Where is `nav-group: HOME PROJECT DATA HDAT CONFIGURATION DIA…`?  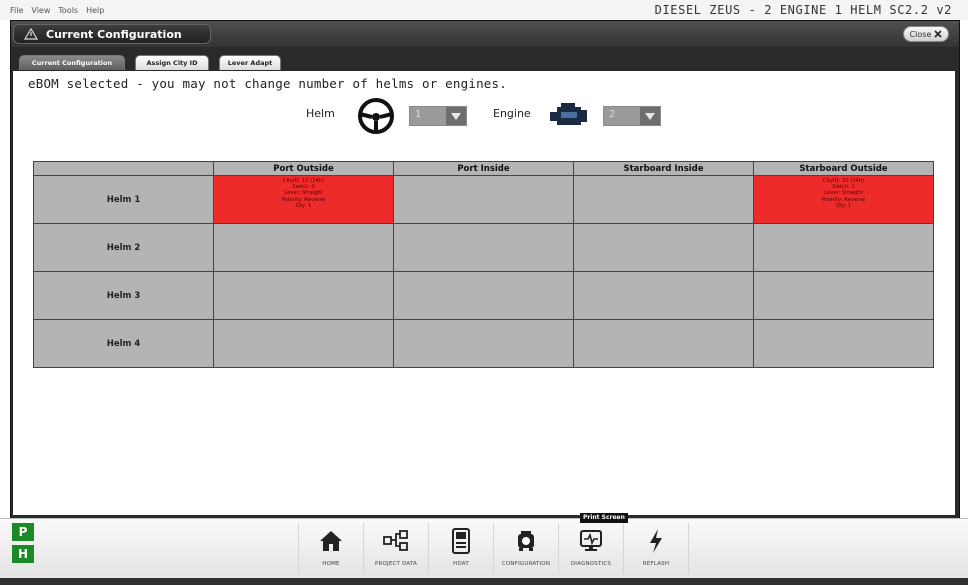
nav-group: HOME PROJECT DATA HDAT CONFIGURATION DIA… is located at coordinates (493, 549).